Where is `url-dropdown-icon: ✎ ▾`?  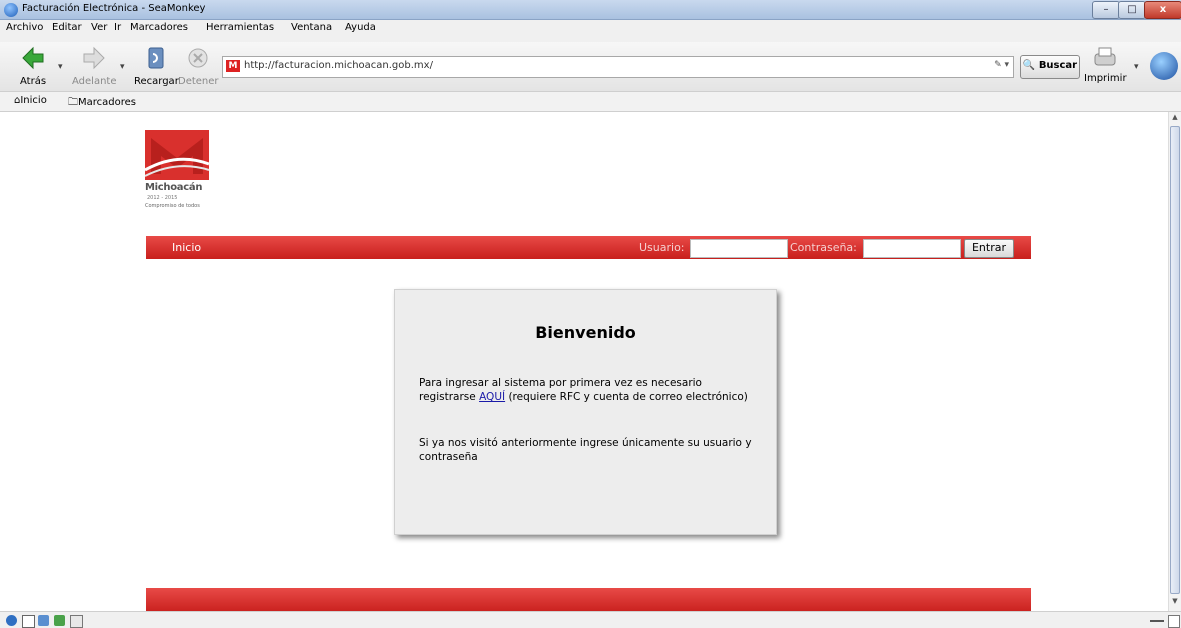
url-dropdown-icon: ✎ ▾ is located at coordinates (1001, 65).